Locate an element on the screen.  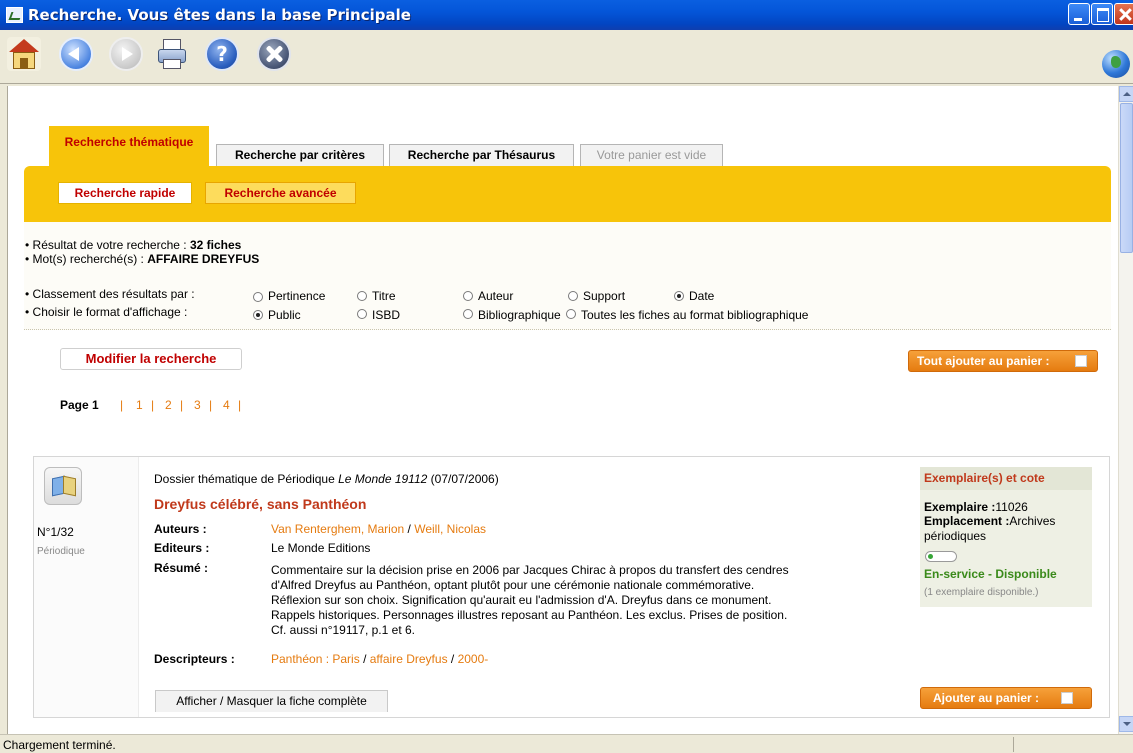
authors-list: Van Renterghem, Marion / Weill, Nicolas is located at coordinates (378, 529).